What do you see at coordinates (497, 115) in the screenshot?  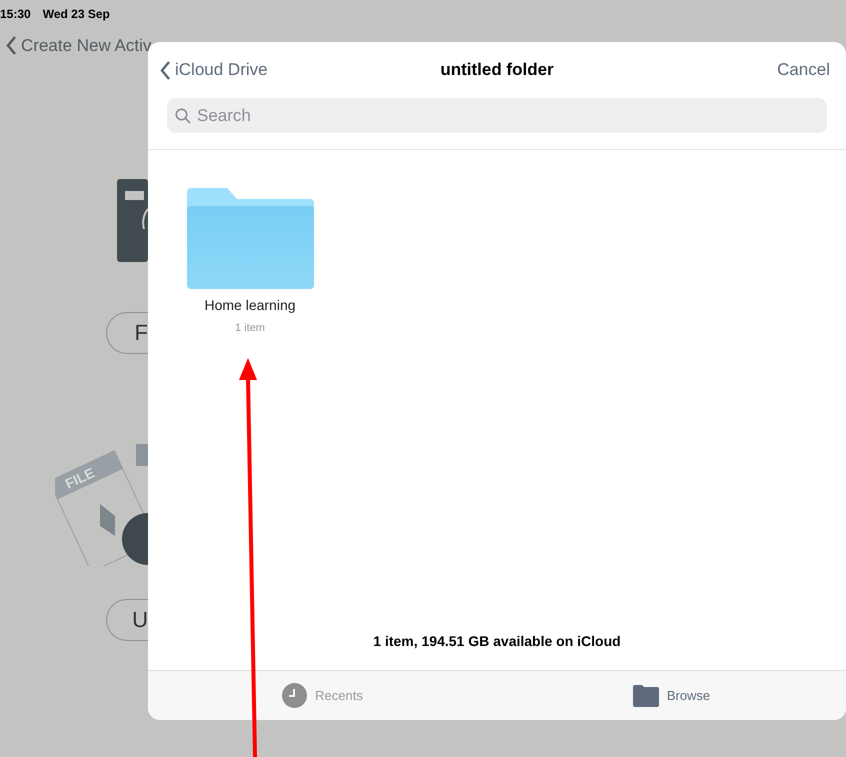 I see `search-field: Search` at bounding box center [497, 115].